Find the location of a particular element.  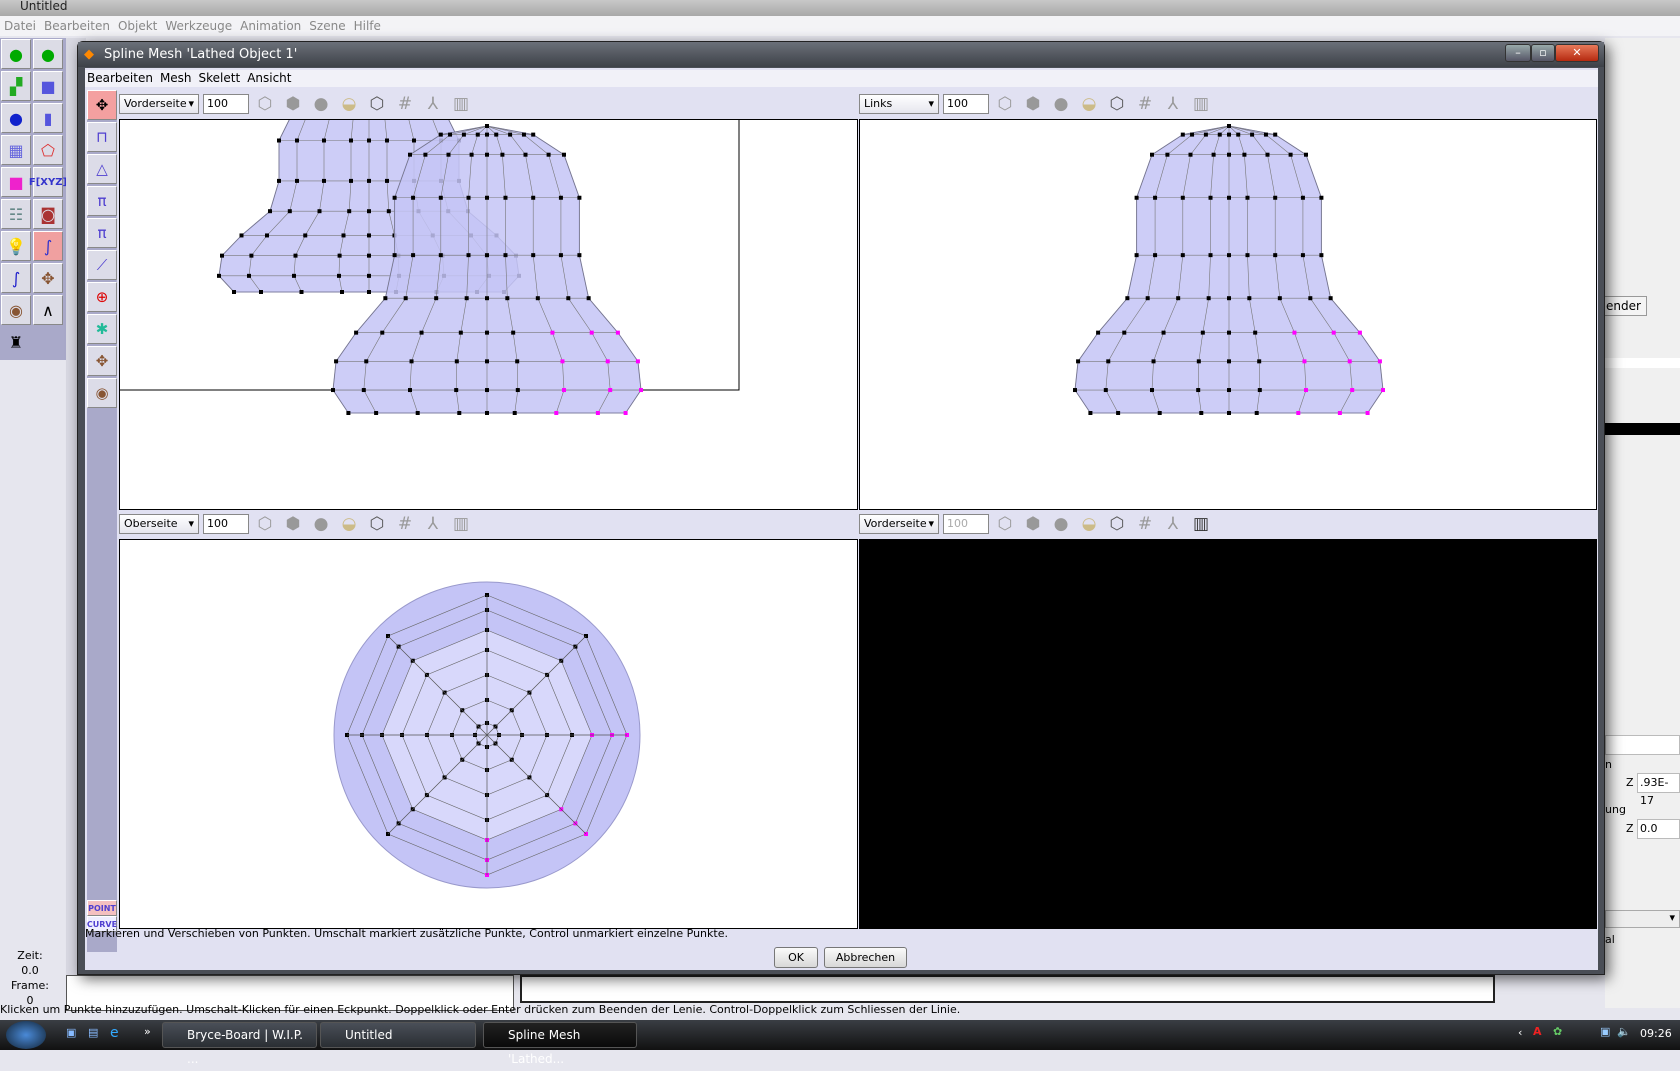

z-position-field: .93E-17 is located at coordinates (1658, 790).